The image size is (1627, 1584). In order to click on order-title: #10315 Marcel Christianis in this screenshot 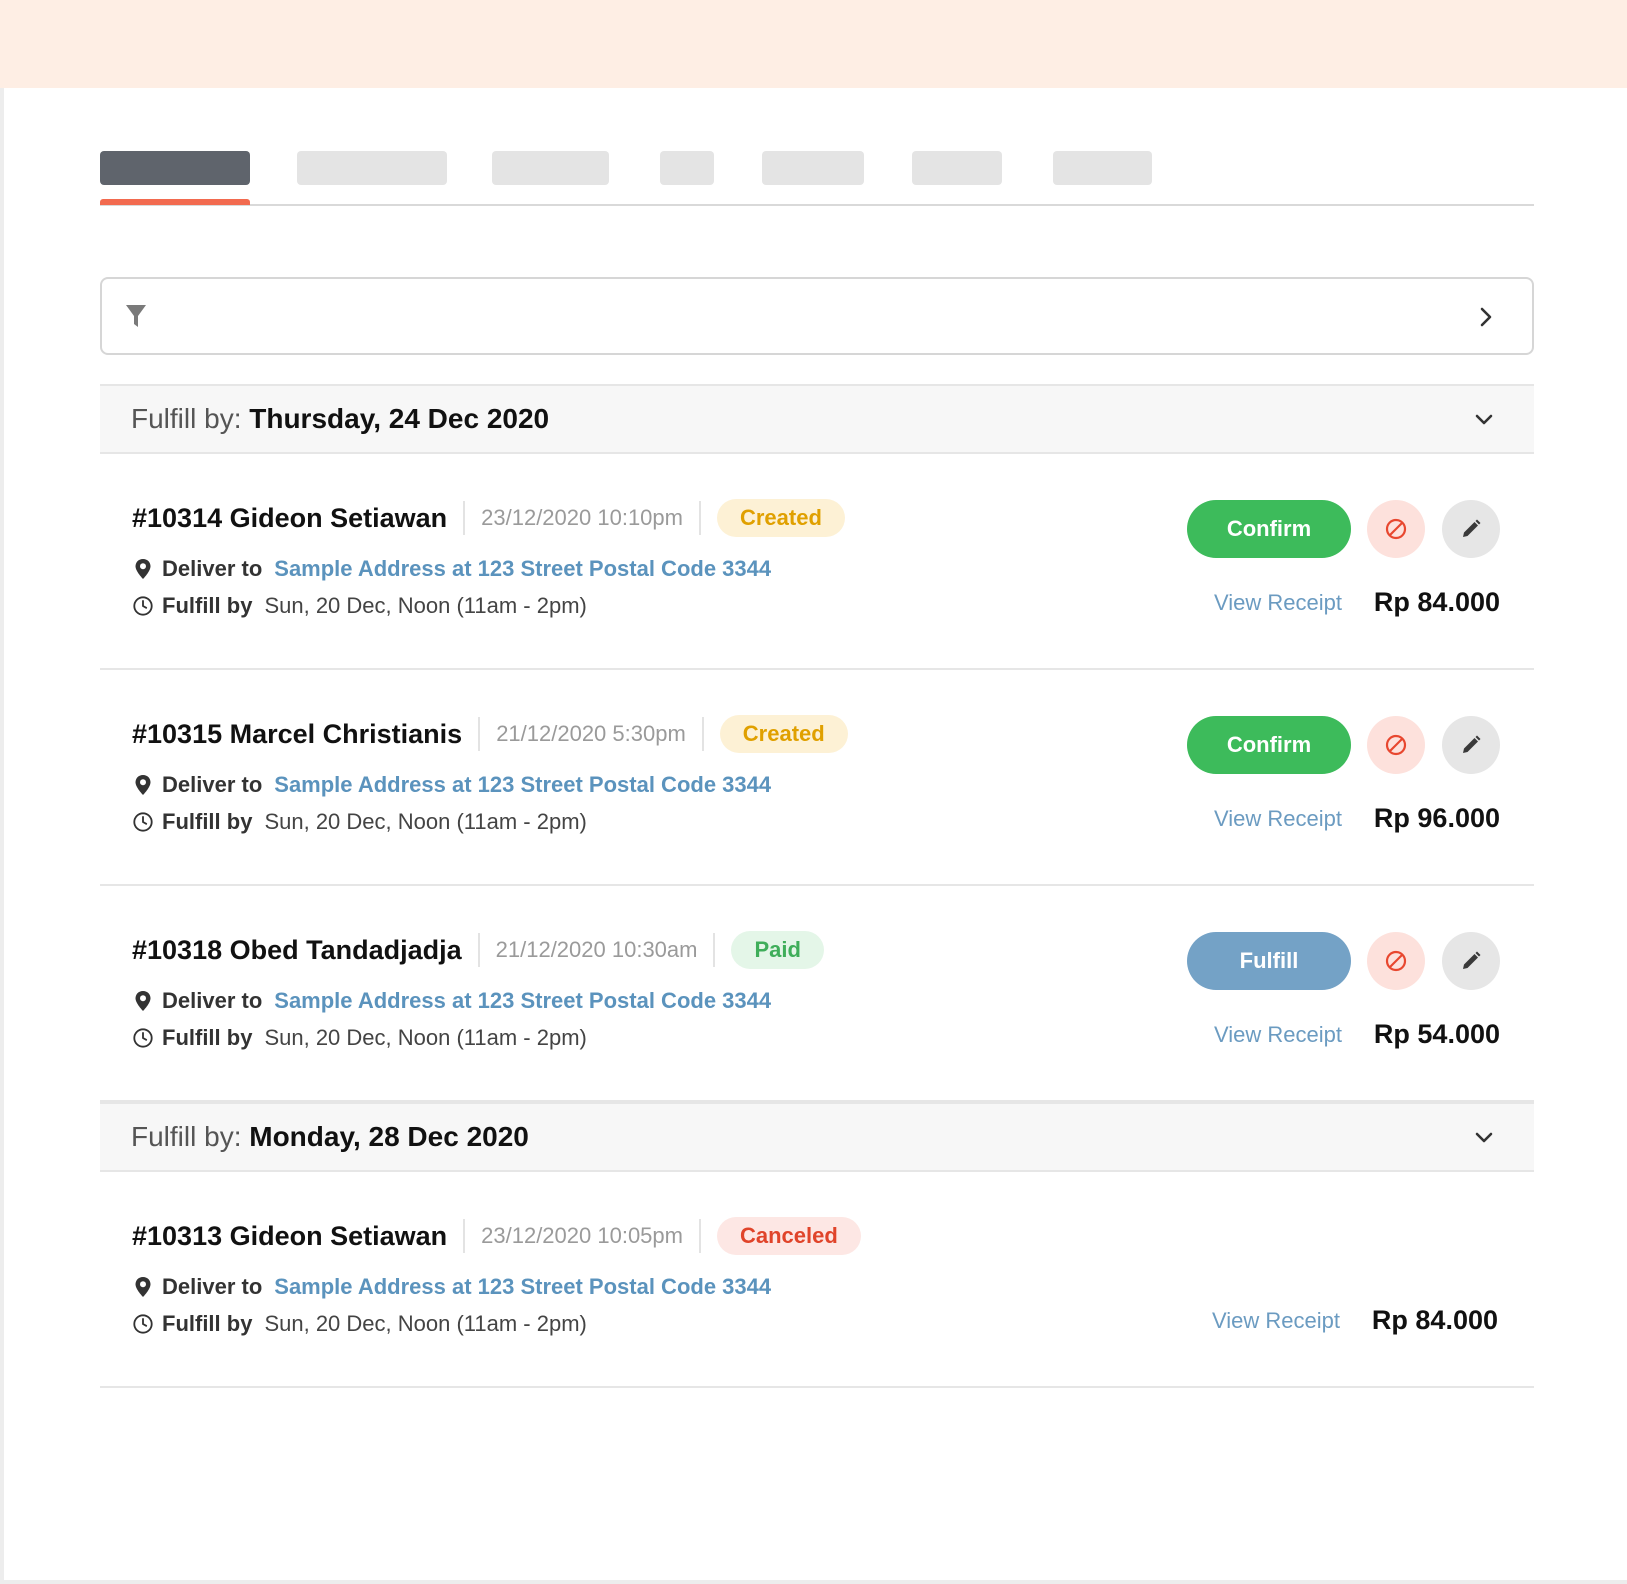, I will do `click(297, 734)`.